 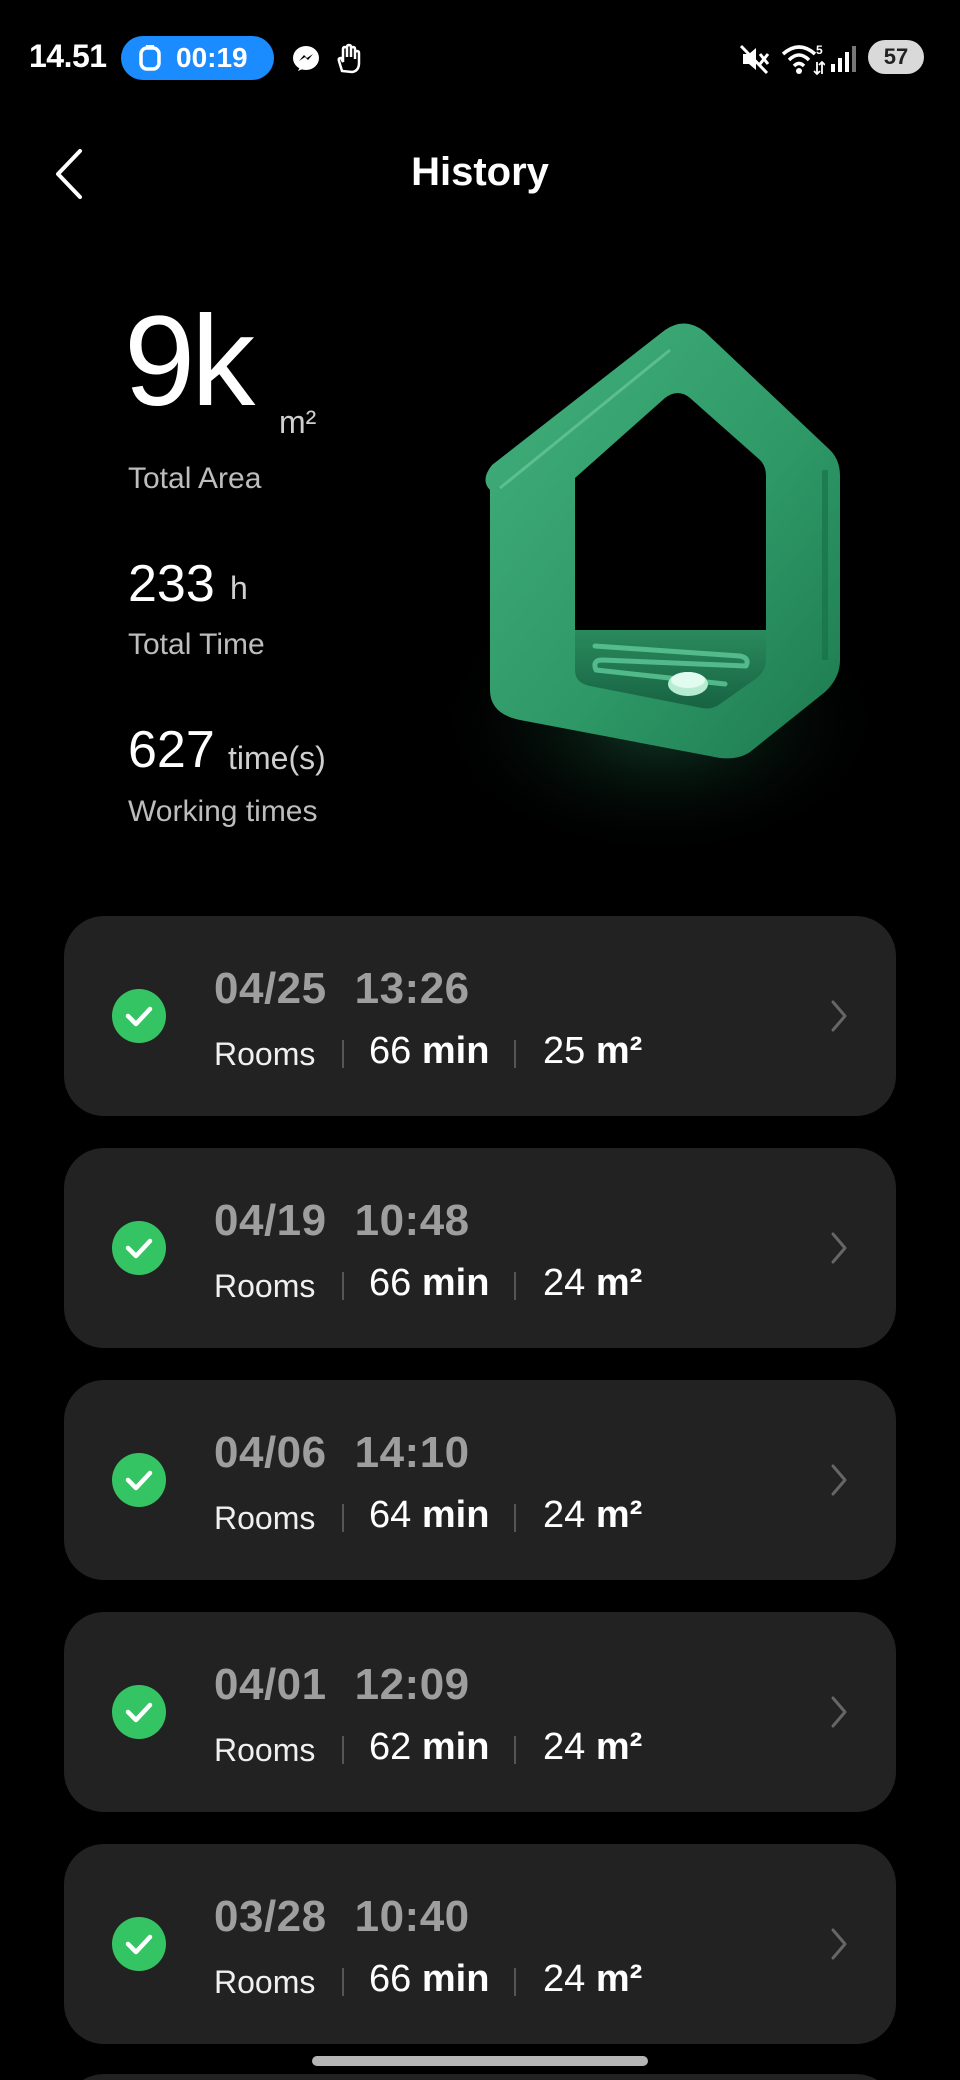 I want to click on total-area-value: 9k, so click(x=189, y=361).